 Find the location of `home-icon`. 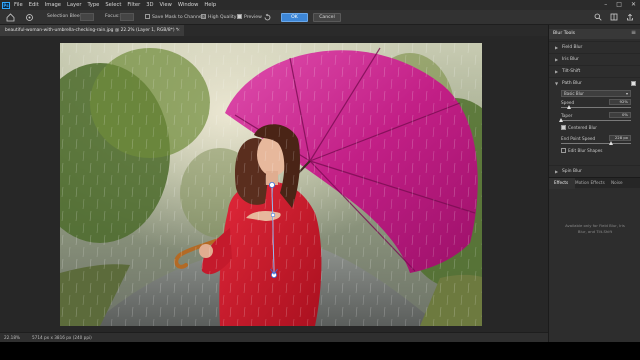

home-icon is located at coordinates (10, 17).